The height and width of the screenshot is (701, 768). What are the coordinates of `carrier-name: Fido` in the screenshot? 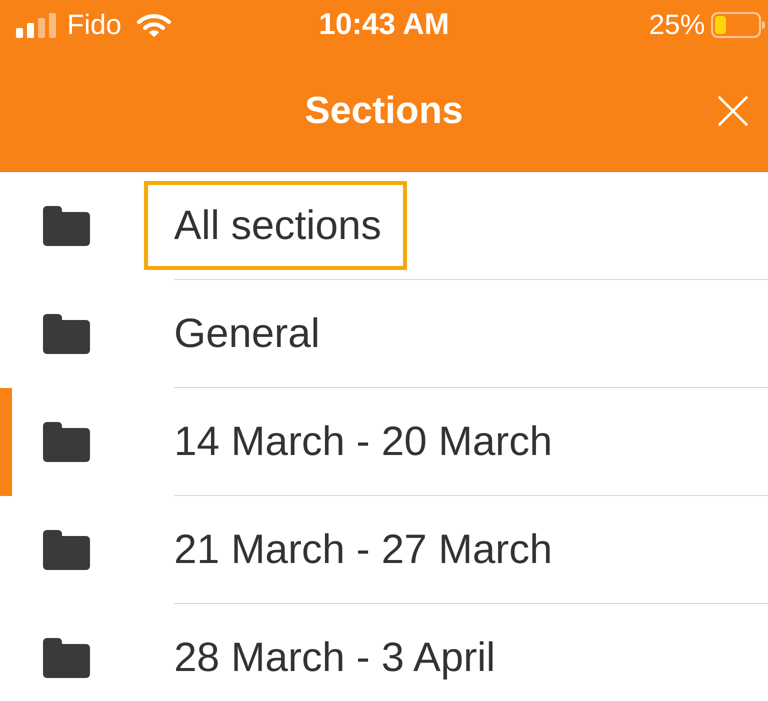 It's located at (94, 25).